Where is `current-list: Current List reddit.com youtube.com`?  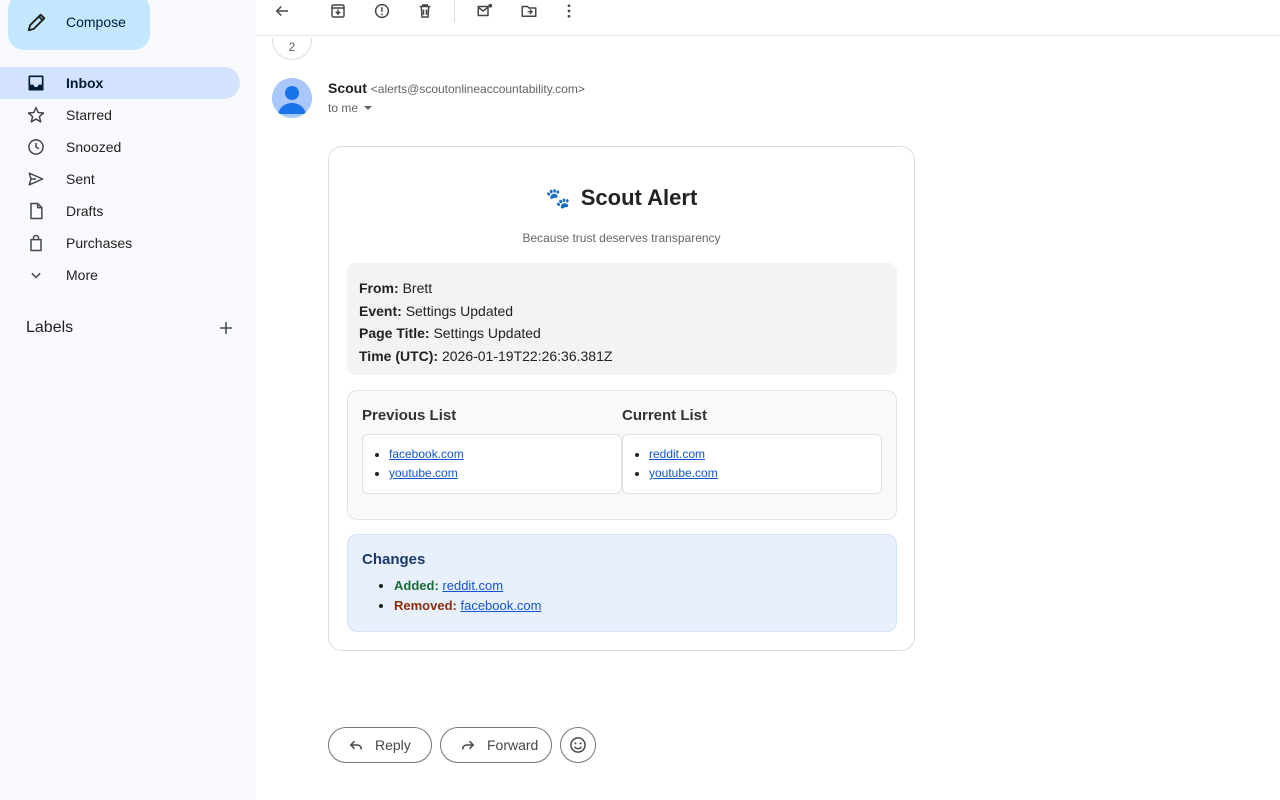 current-list: Current List reddit.com youtube.com is located at coordinates (752, 450).